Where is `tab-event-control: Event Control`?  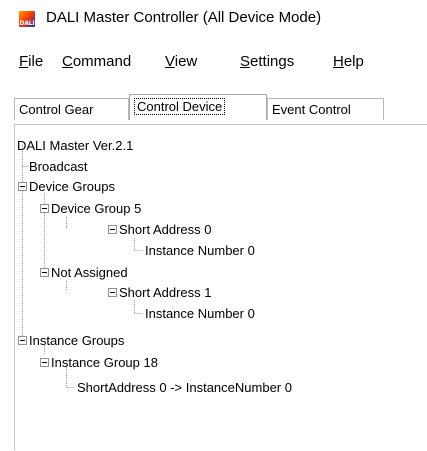
tab-event-control: Event Control is located at coordinates (325, 109).